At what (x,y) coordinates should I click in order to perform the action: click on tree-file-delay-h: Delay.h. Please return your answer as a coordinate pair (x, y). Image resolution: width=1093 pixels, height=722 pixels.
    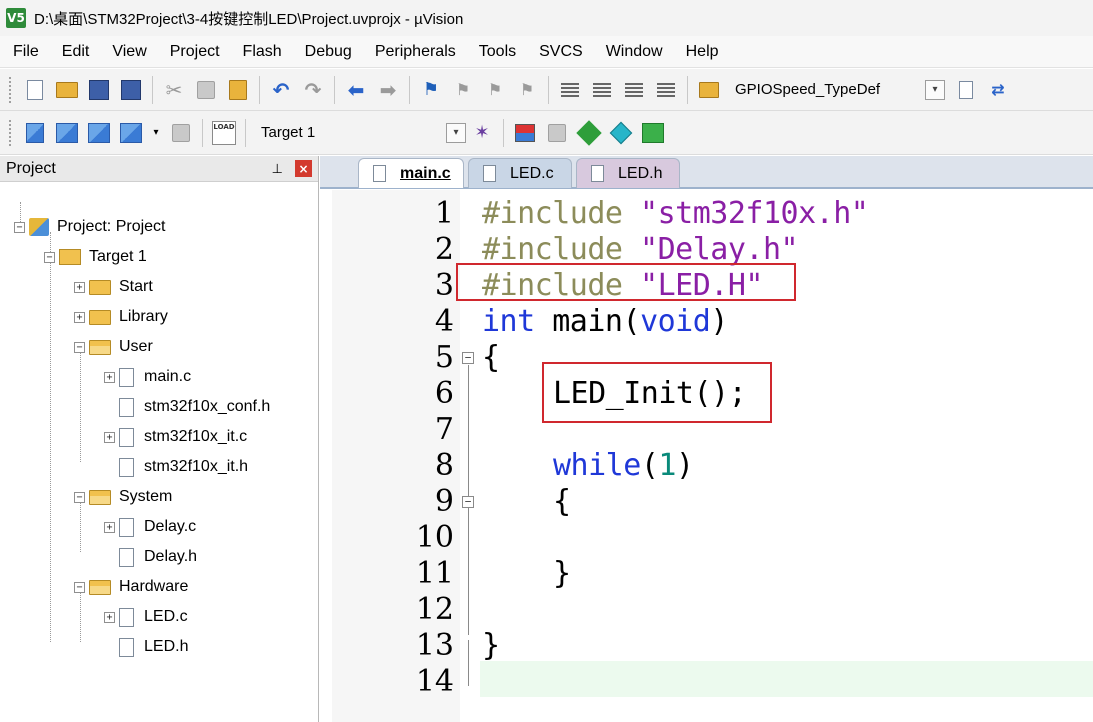
    Looking at the image, I should click on (158, 557).